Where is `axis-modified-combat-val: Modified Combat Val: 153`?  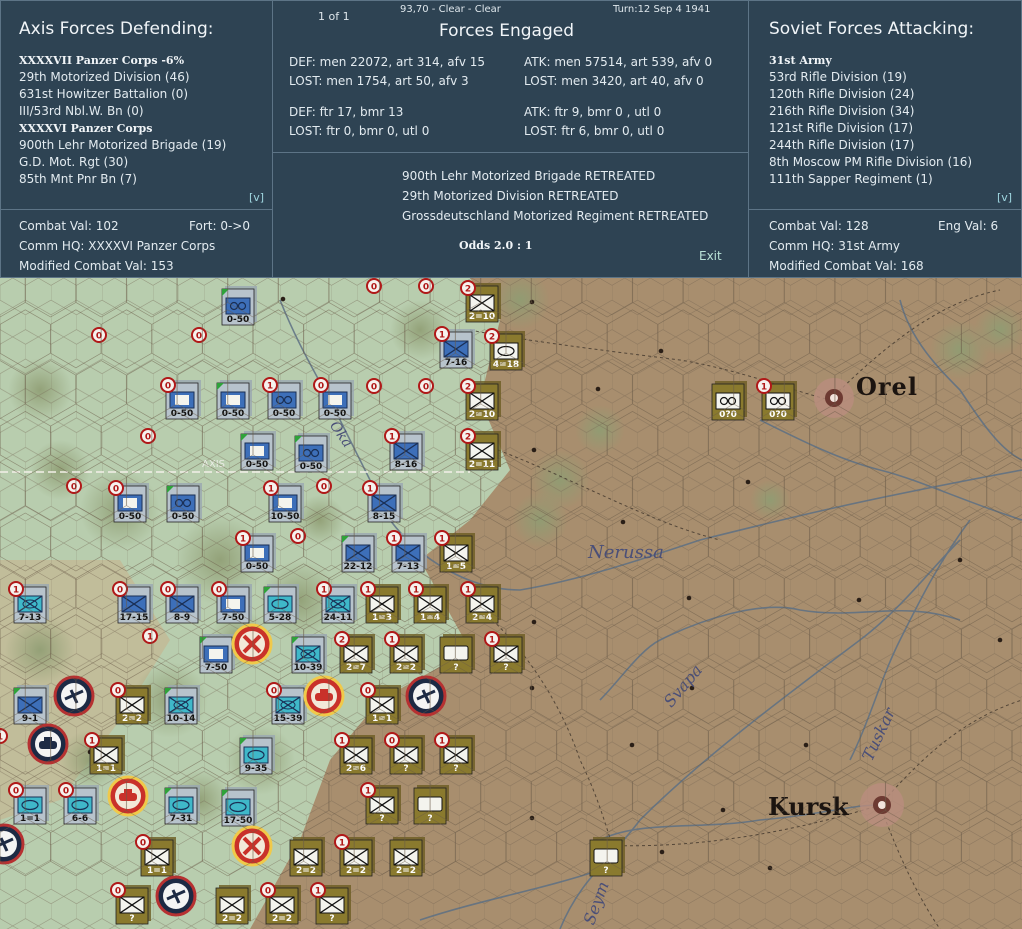 axis-modified-combat-val: Modified Combat Val: 153 is located at coordinates (96, 266).